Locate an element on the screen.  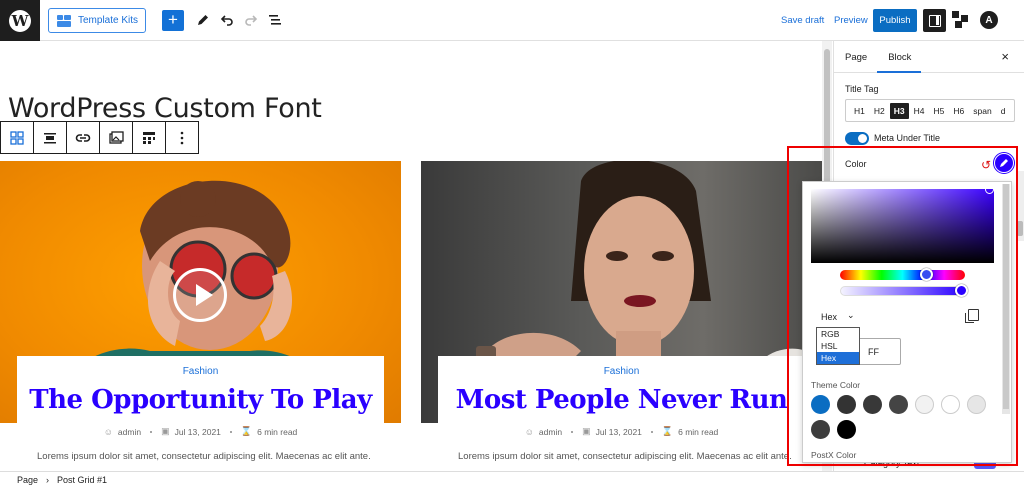
sidebar-icon is located at coordinates (934, 20).